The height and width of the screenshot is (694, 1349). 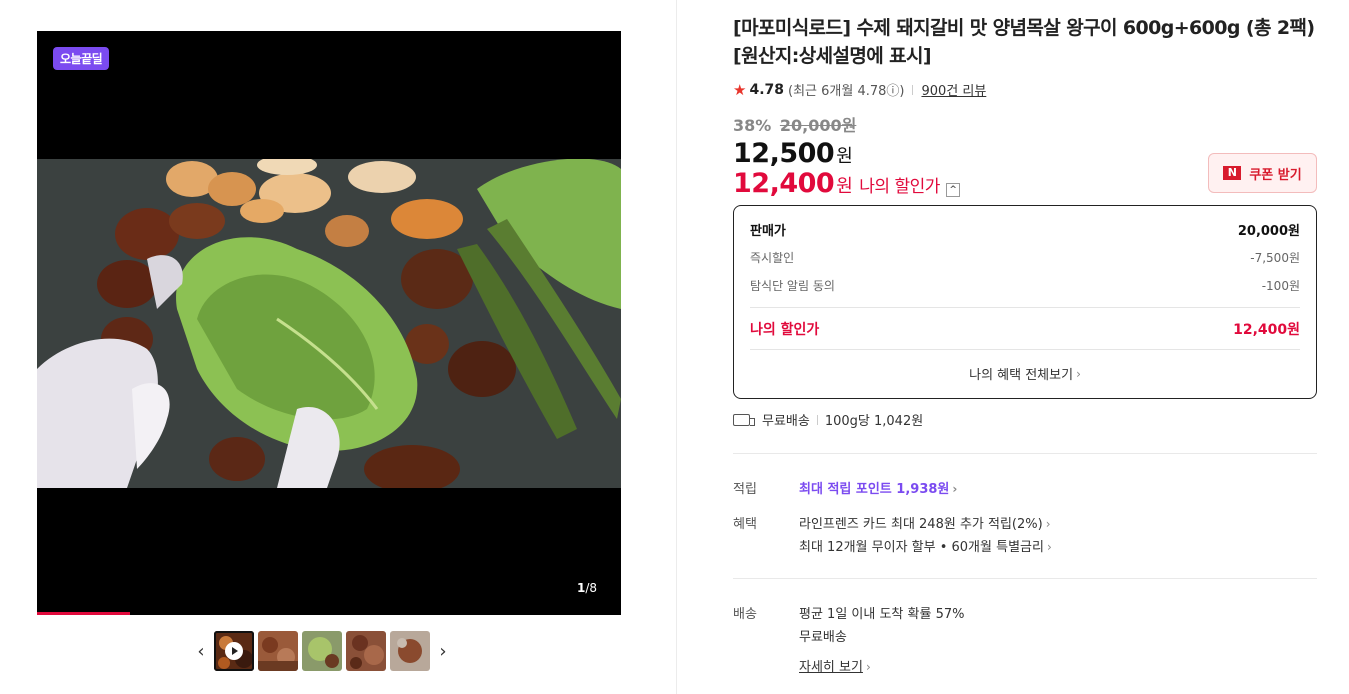 What do you see at coordinates (740, 89) in the screenshot?
I see `star-icon: ★` at bounding box center [740, 89].